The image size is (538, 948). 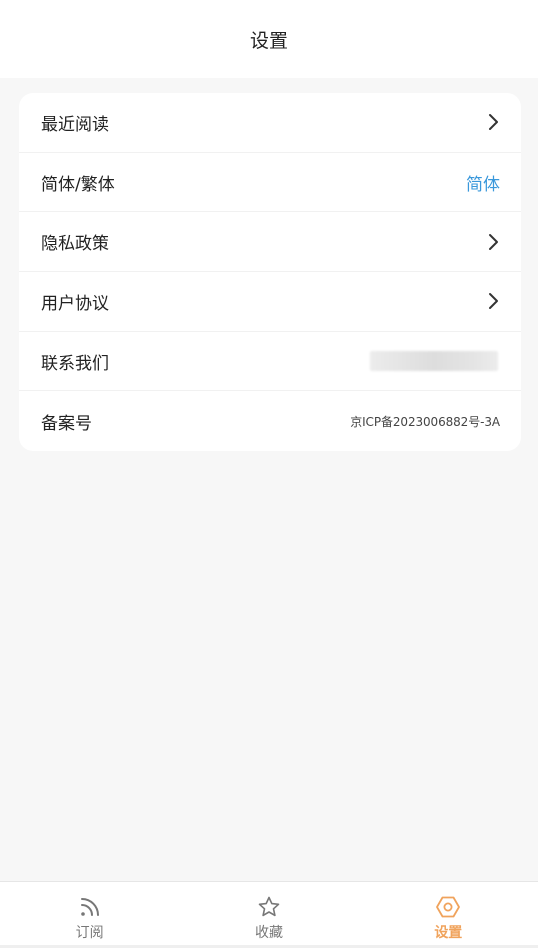 I want to click on tab-favorites: 收藏, so click(x=268, y=915).